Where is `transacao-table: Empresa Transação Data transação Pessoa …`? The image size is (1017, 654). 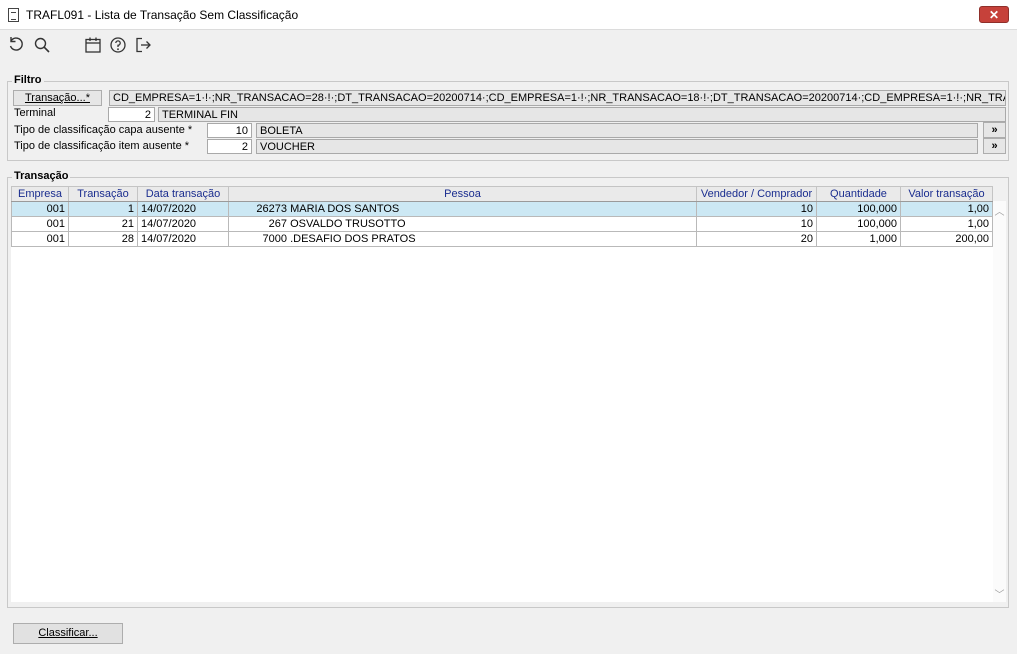
transacao-table: Empresa Transação Data transação Pessoa … is located at coordinates (502, 216).